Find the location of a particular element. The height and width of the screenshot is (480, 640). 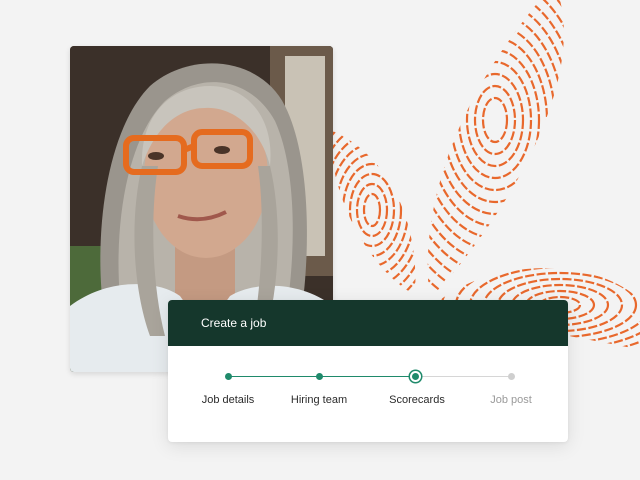

step-dot-hiring-team is located at coordinates (319, 376).